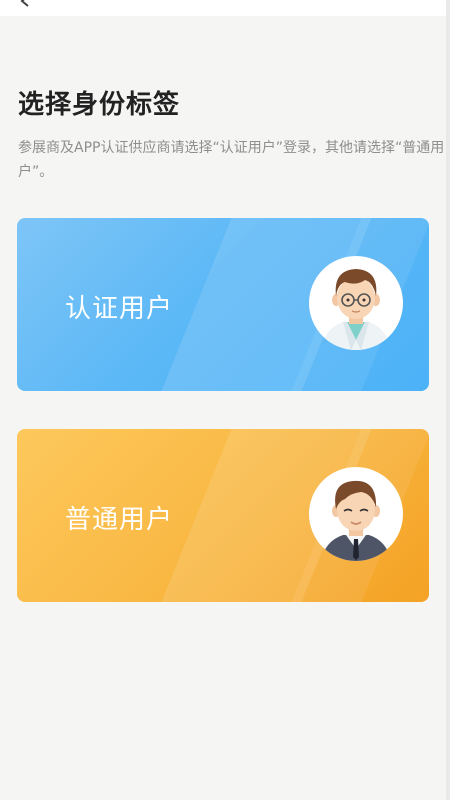 The width and height of the screenshot is (450, 800). I want to click on top-bar, so click(223, 8).